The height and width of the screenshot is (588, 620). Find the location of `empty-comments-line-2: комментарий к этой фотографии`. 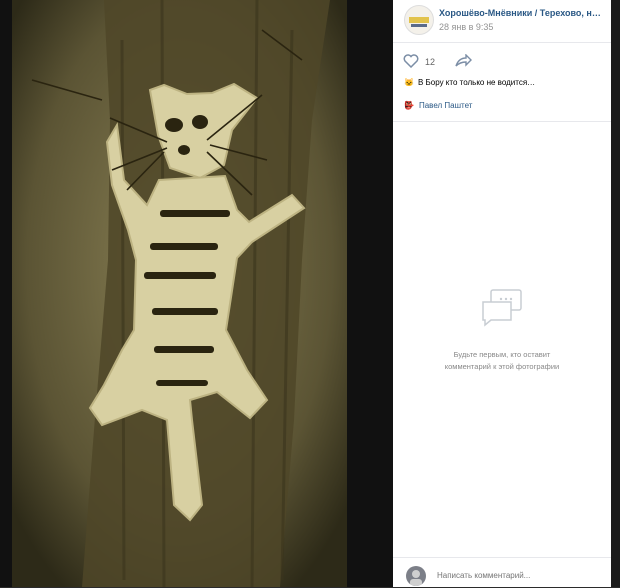

empty-comments-line-2: комментарий к этой фотографии is located at coordinates (502, 366).